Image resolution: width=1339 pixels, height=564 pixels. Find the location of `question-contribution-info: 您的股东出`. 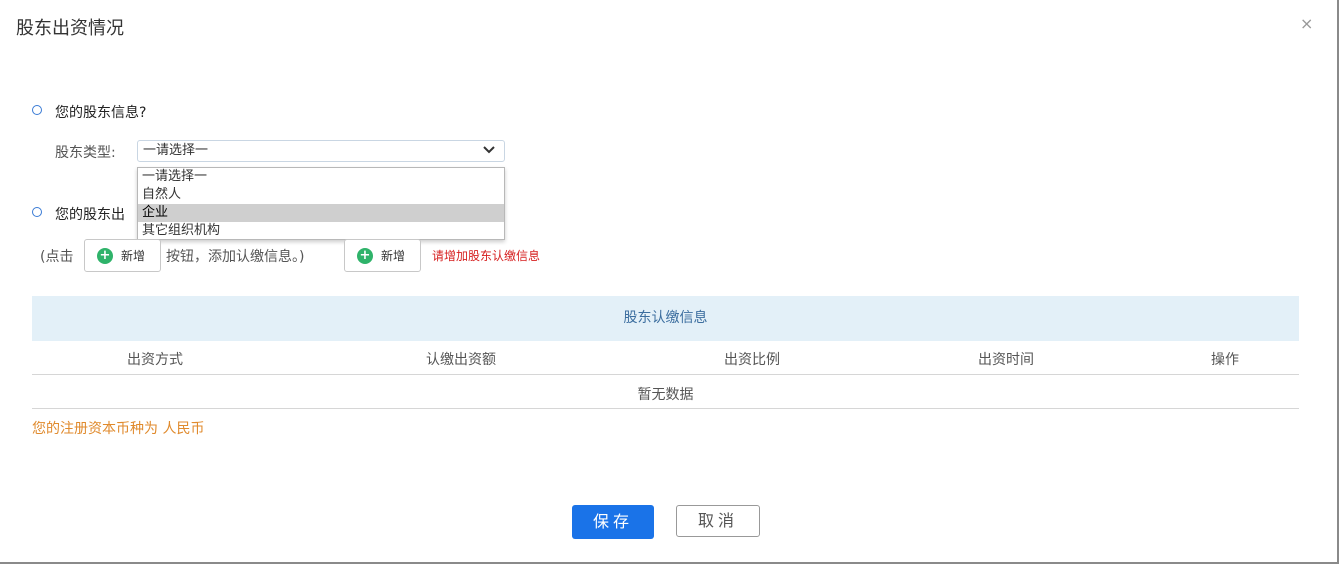

question-contribution-info: 您的股东出 is located at coordinates (90, 215).